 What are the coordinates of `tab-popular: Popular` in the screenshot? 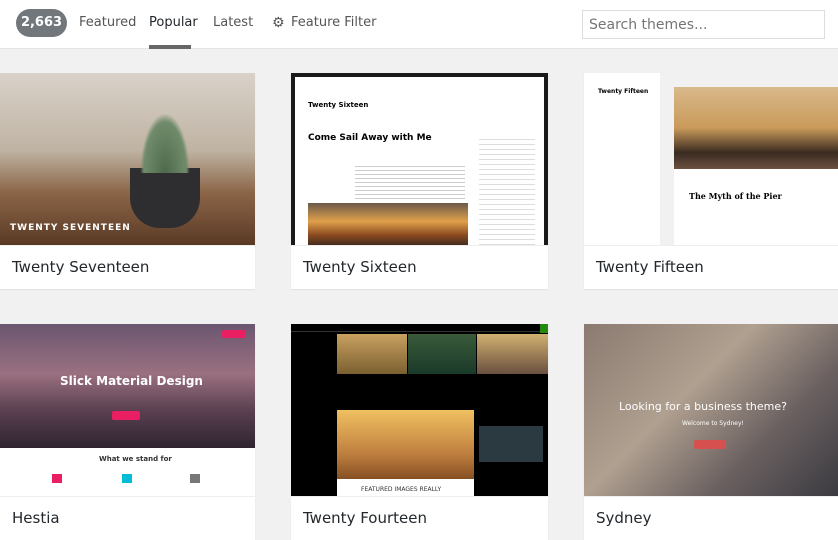 It's located at (173, 22).